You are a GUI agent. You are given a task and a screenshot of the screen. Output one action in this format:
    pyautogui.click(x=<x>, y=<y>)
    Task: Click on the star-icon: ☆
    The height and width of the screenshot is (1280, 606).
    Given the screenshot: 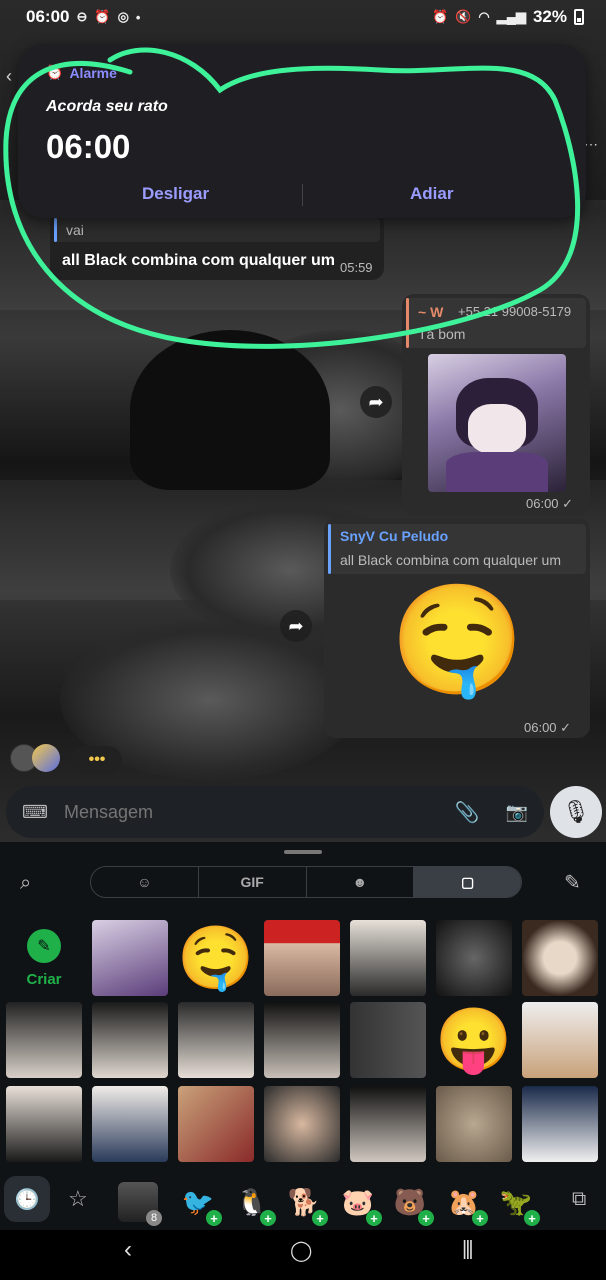 What is the action you would take?
    pyautogui.click(x=78, y=1199)
    